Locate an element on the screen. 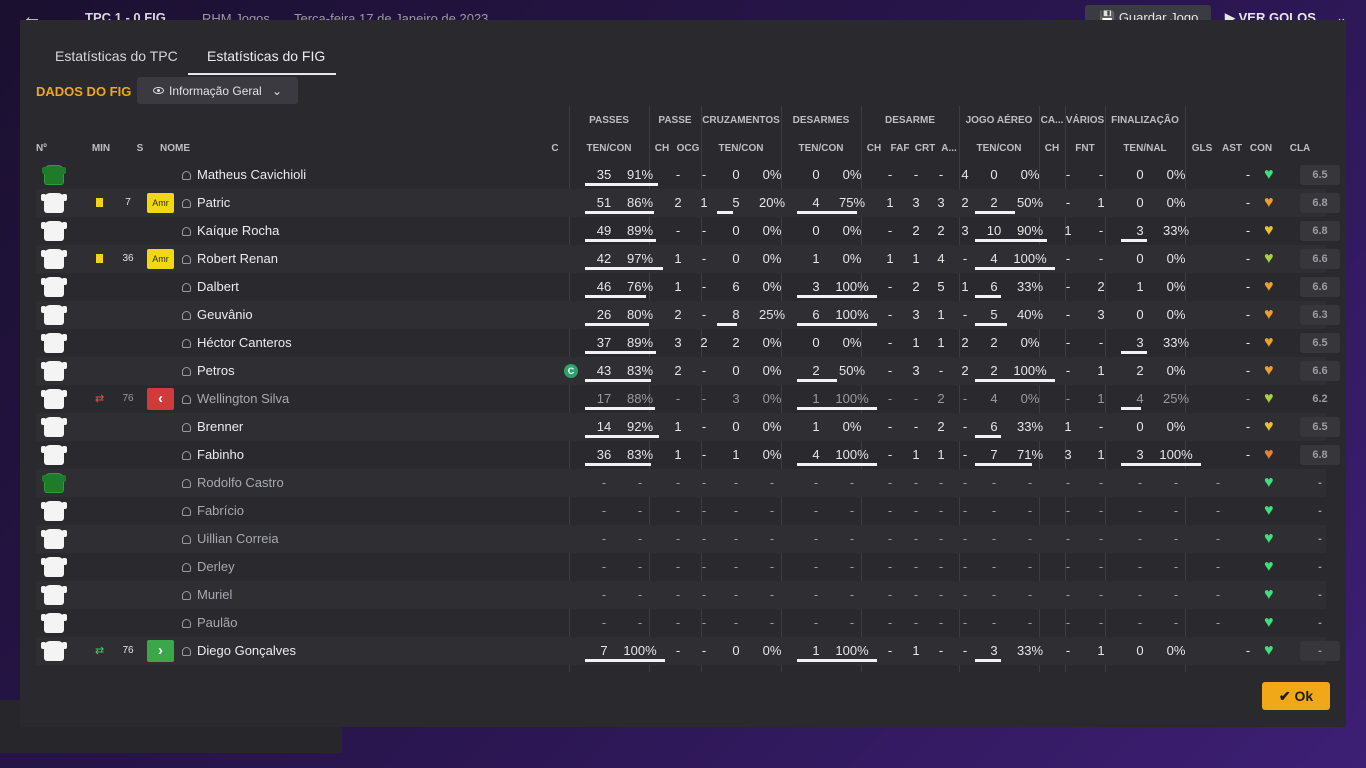 This screenshot has width=1366, height=768. column-header-min: MIN is located at coordinates (101, 148).